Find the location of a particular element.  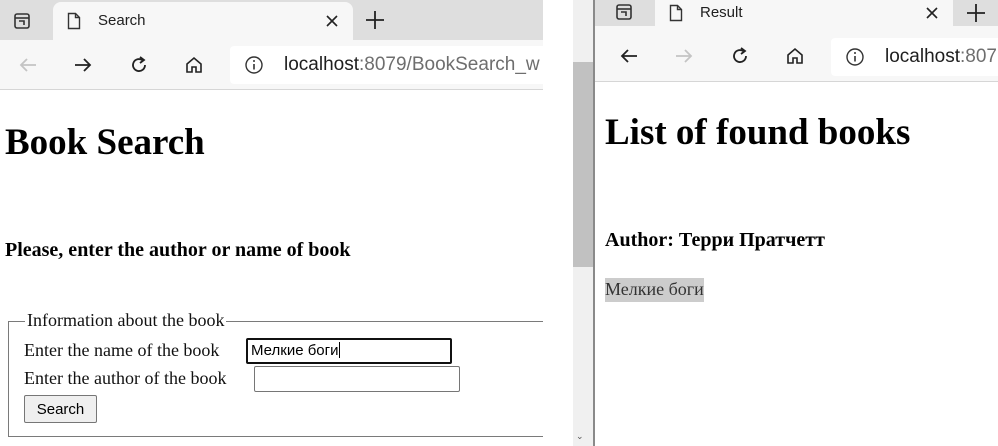

tab-strip: Result is located at coordinates (796, 13).